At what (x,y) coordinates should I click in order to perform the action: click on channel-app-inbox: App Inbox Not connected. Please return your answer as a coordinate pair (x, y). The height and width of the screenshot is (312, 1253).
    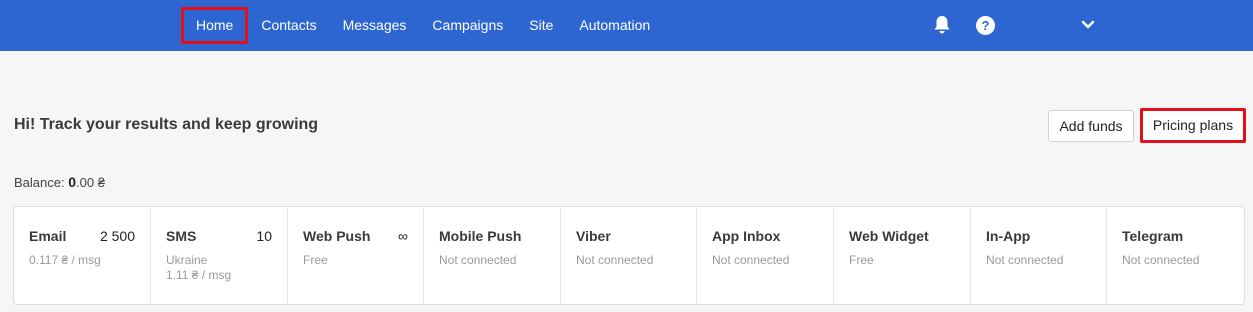
    Looking at the image, I should click on (765, 255).